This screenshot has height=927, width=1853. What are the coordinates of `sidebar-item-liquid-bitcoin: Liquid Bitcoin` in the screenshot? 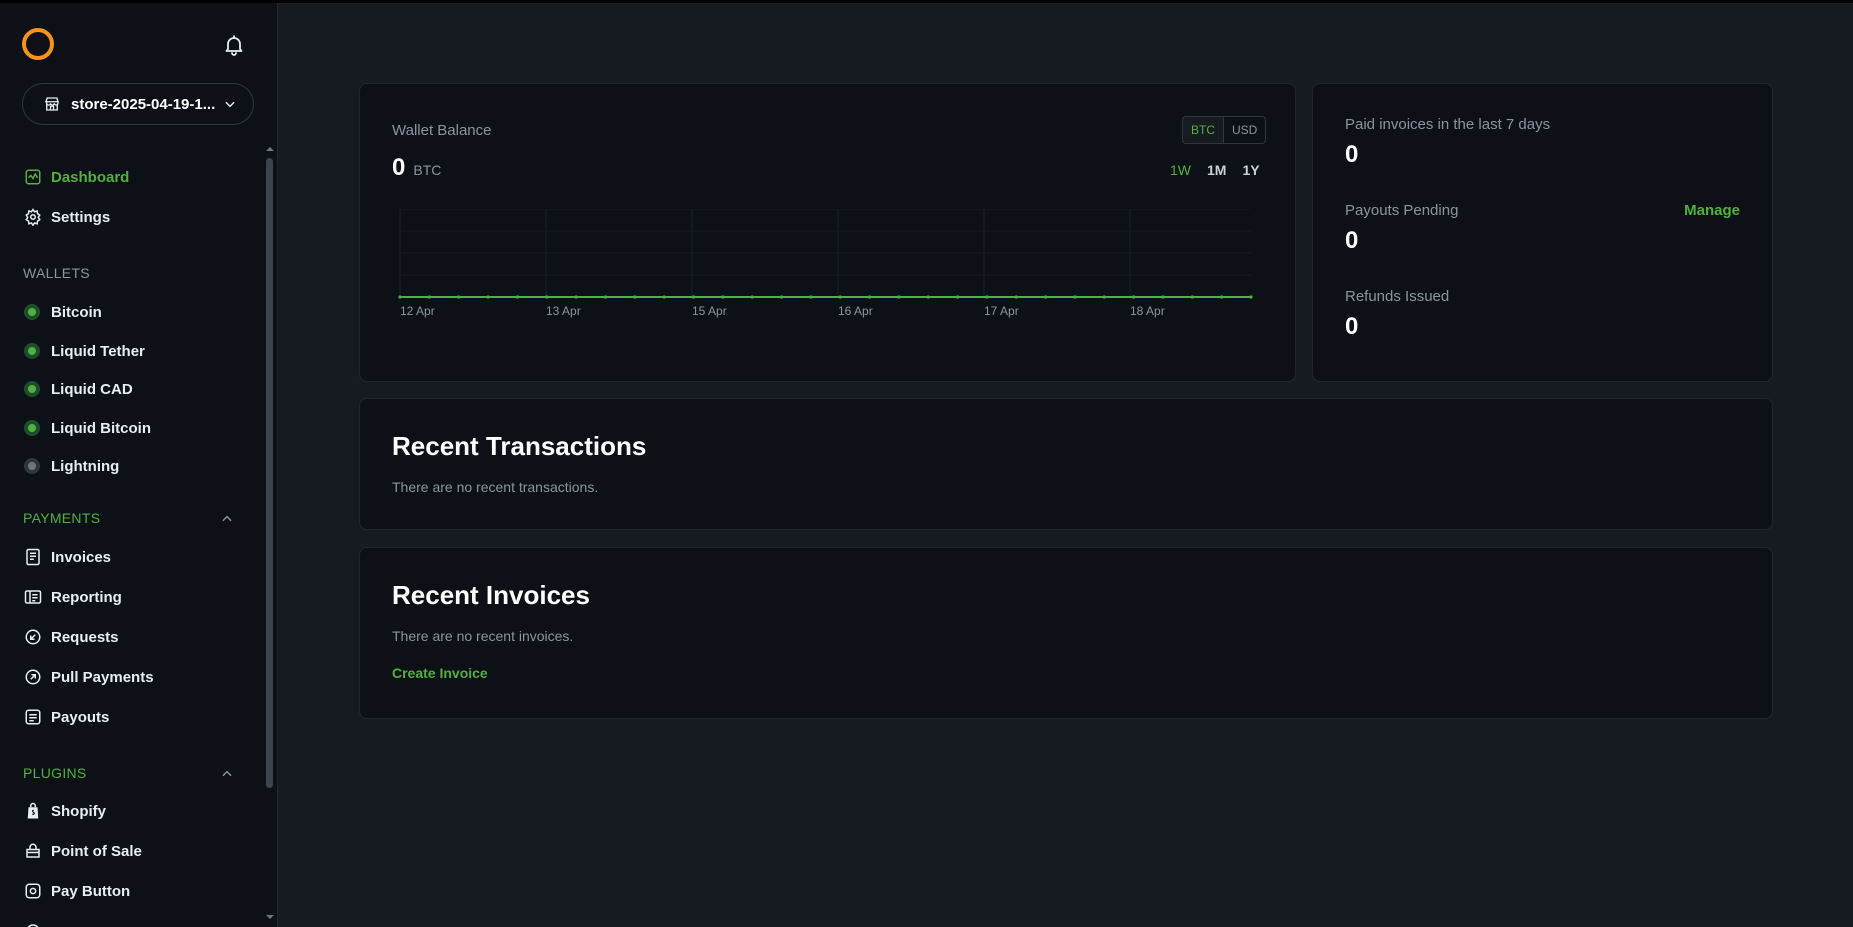 It's located at (87, 428).